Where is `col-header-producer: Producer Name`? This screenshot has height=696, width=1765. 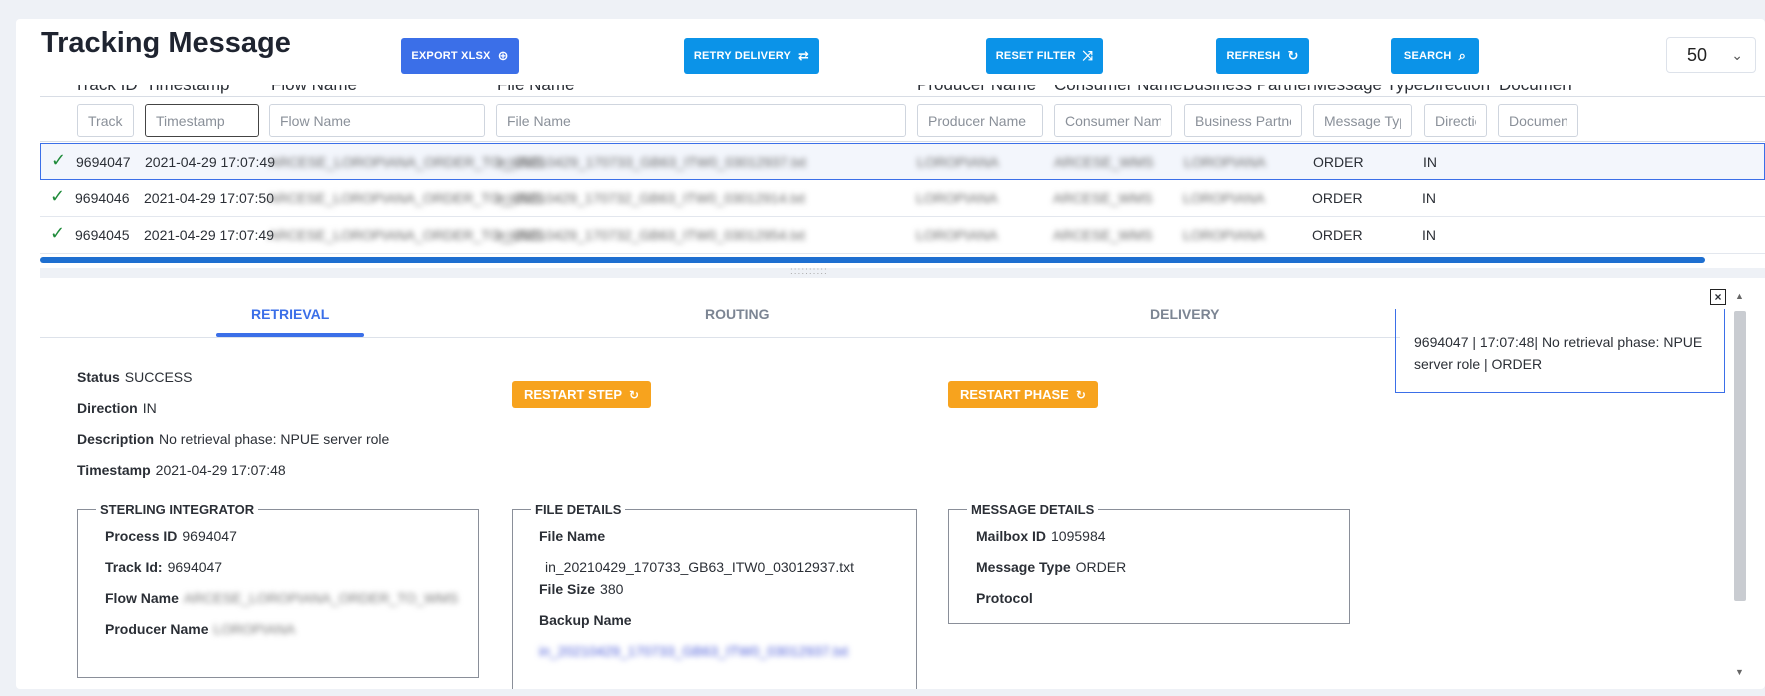 col-header-producer: Producer Name is located at coordinates (976, 90).